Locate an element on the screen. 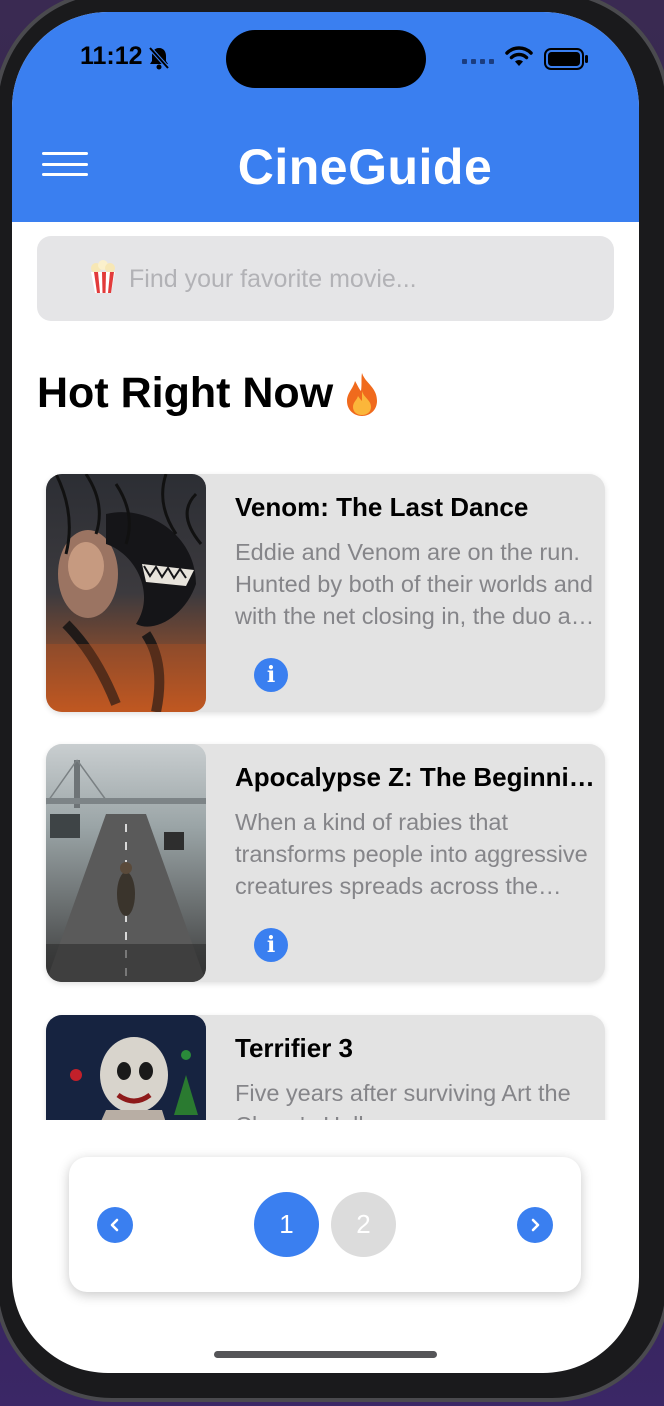 The height and width of the screenshot is (1406, 664). movie-title: Apocalypse Z: The Beginning of the End is located at coordinates (417, 777).